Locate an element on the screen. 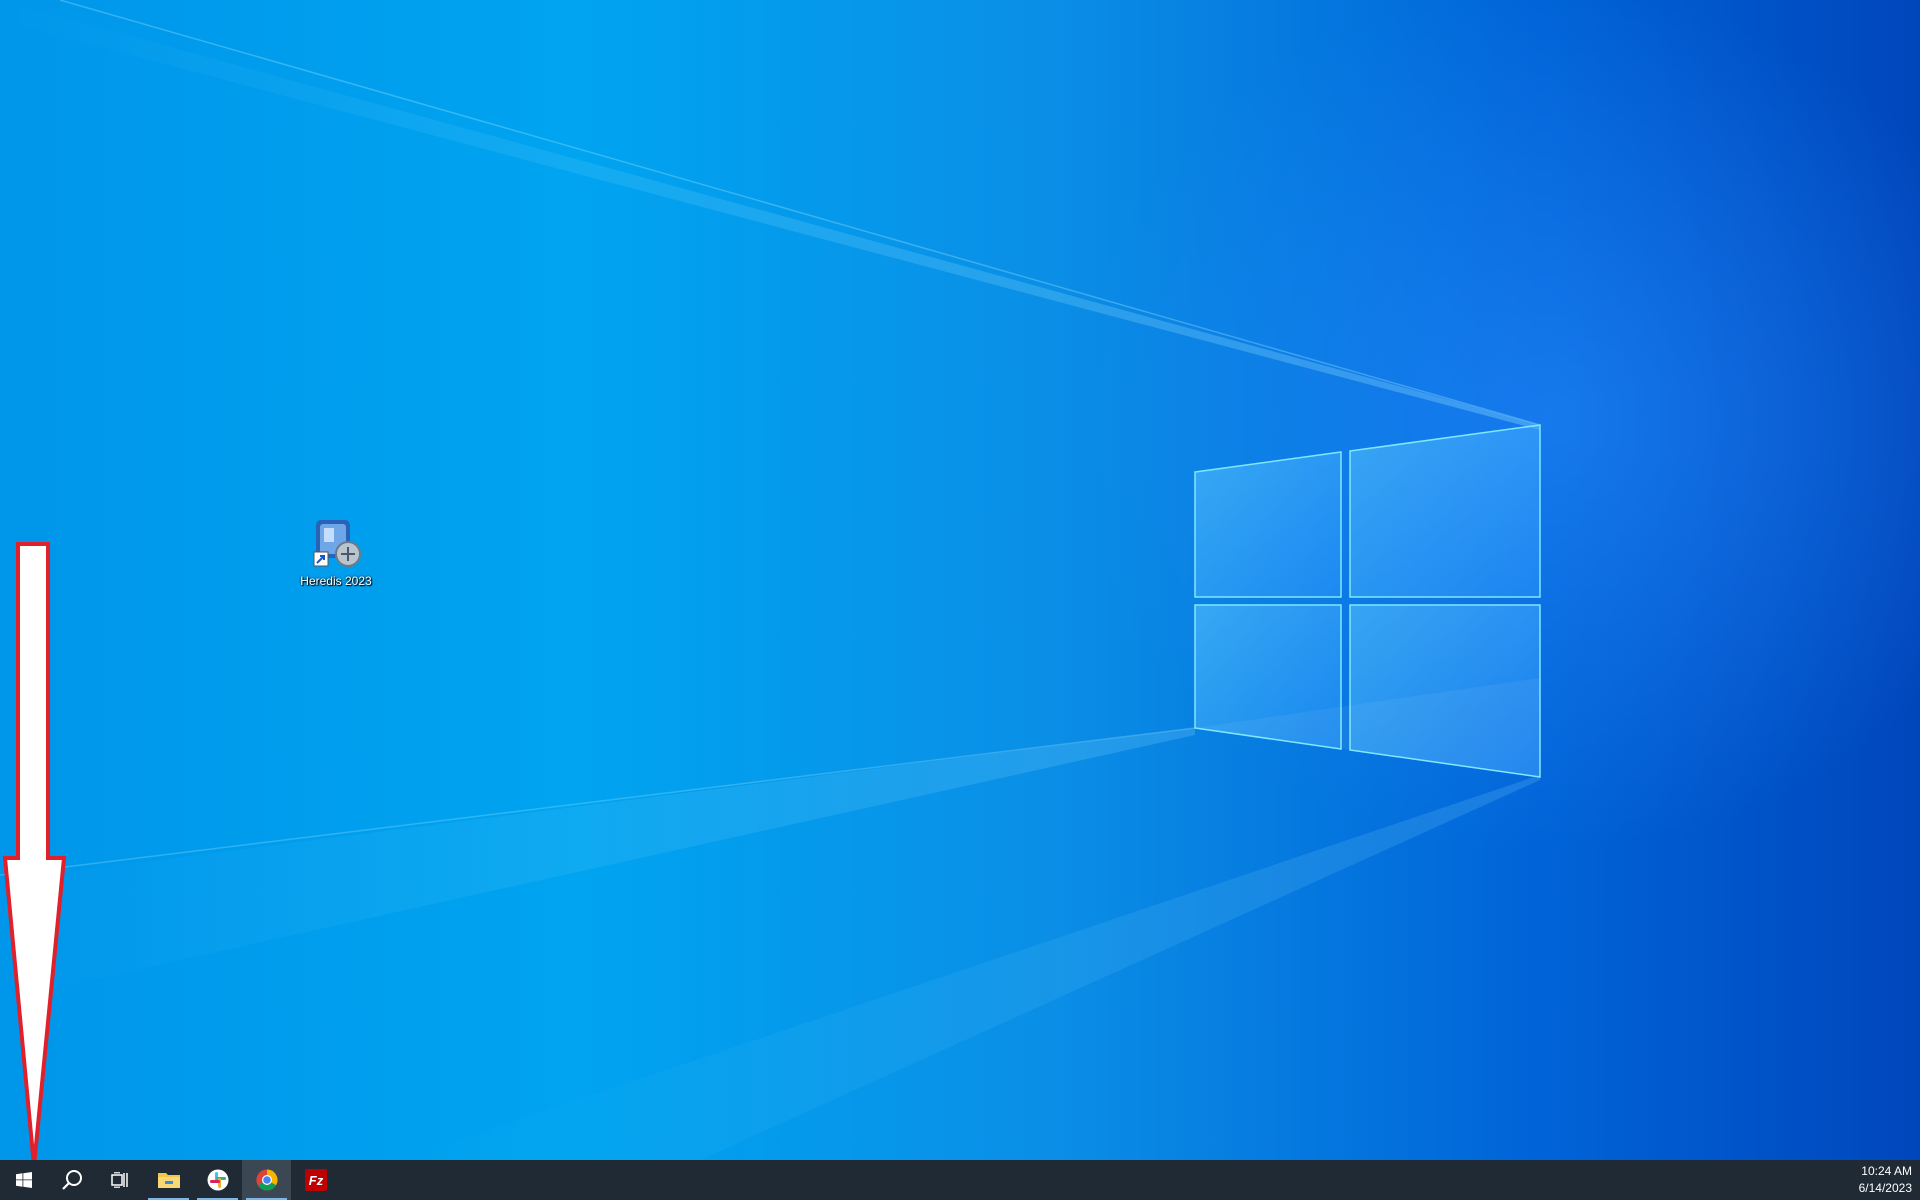 The image size is (1920, 1200). desktop-shortcut-label: Heredis 2023 is located at coordinates (336, 581).